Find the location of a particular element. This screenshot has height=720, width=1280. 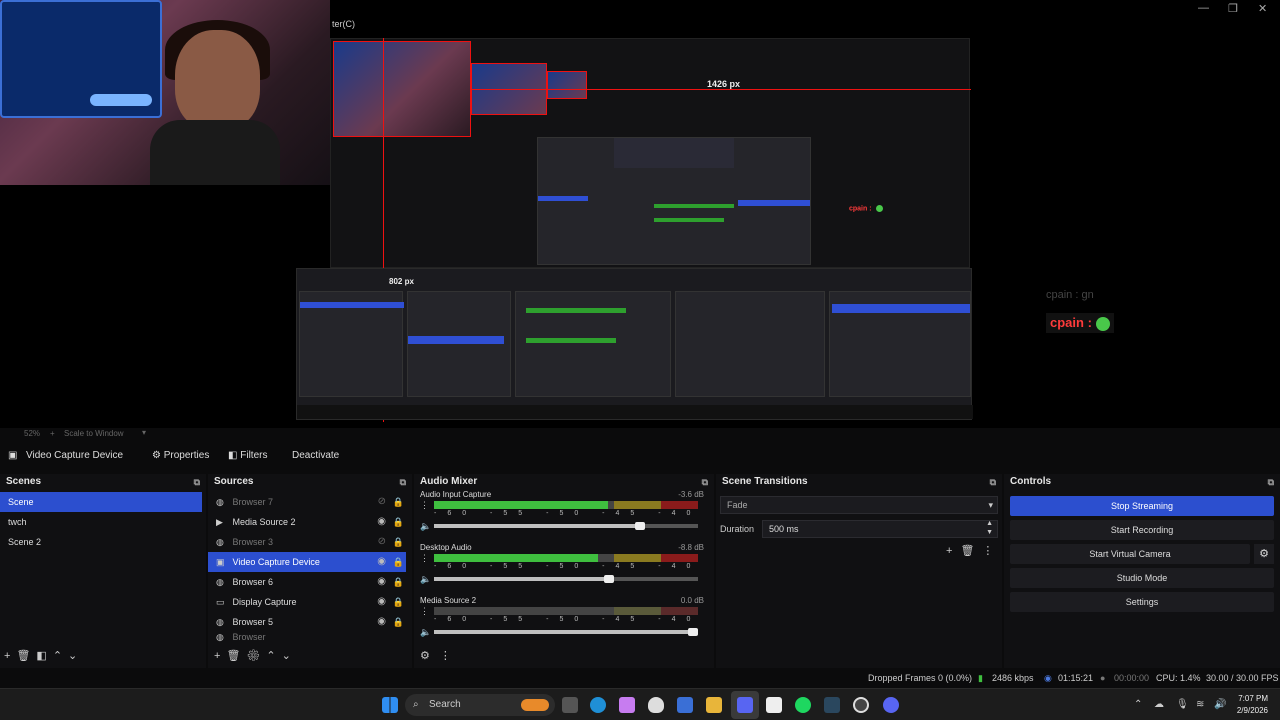

transition-type-select: Fade ▾ is located at coordinates (859, 505).